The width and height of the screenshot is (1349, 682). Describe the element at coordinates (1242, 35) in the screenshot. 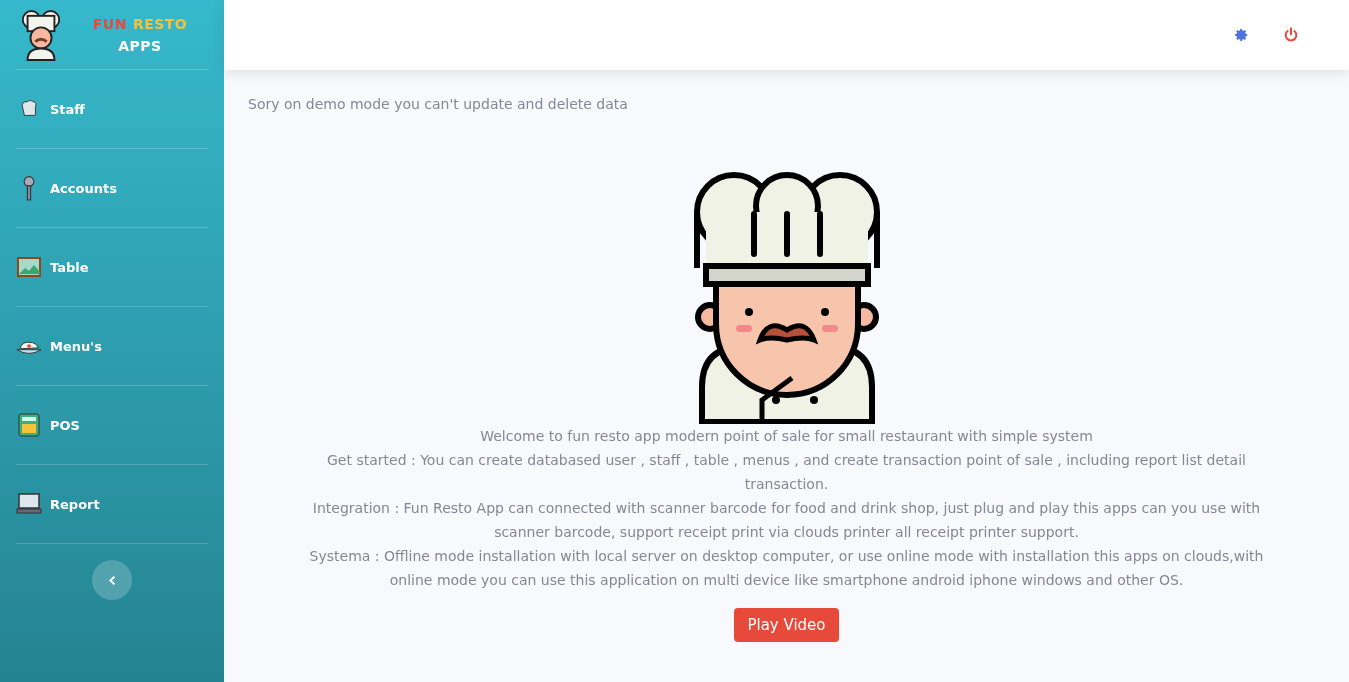

I see `settings-icon` at that location.